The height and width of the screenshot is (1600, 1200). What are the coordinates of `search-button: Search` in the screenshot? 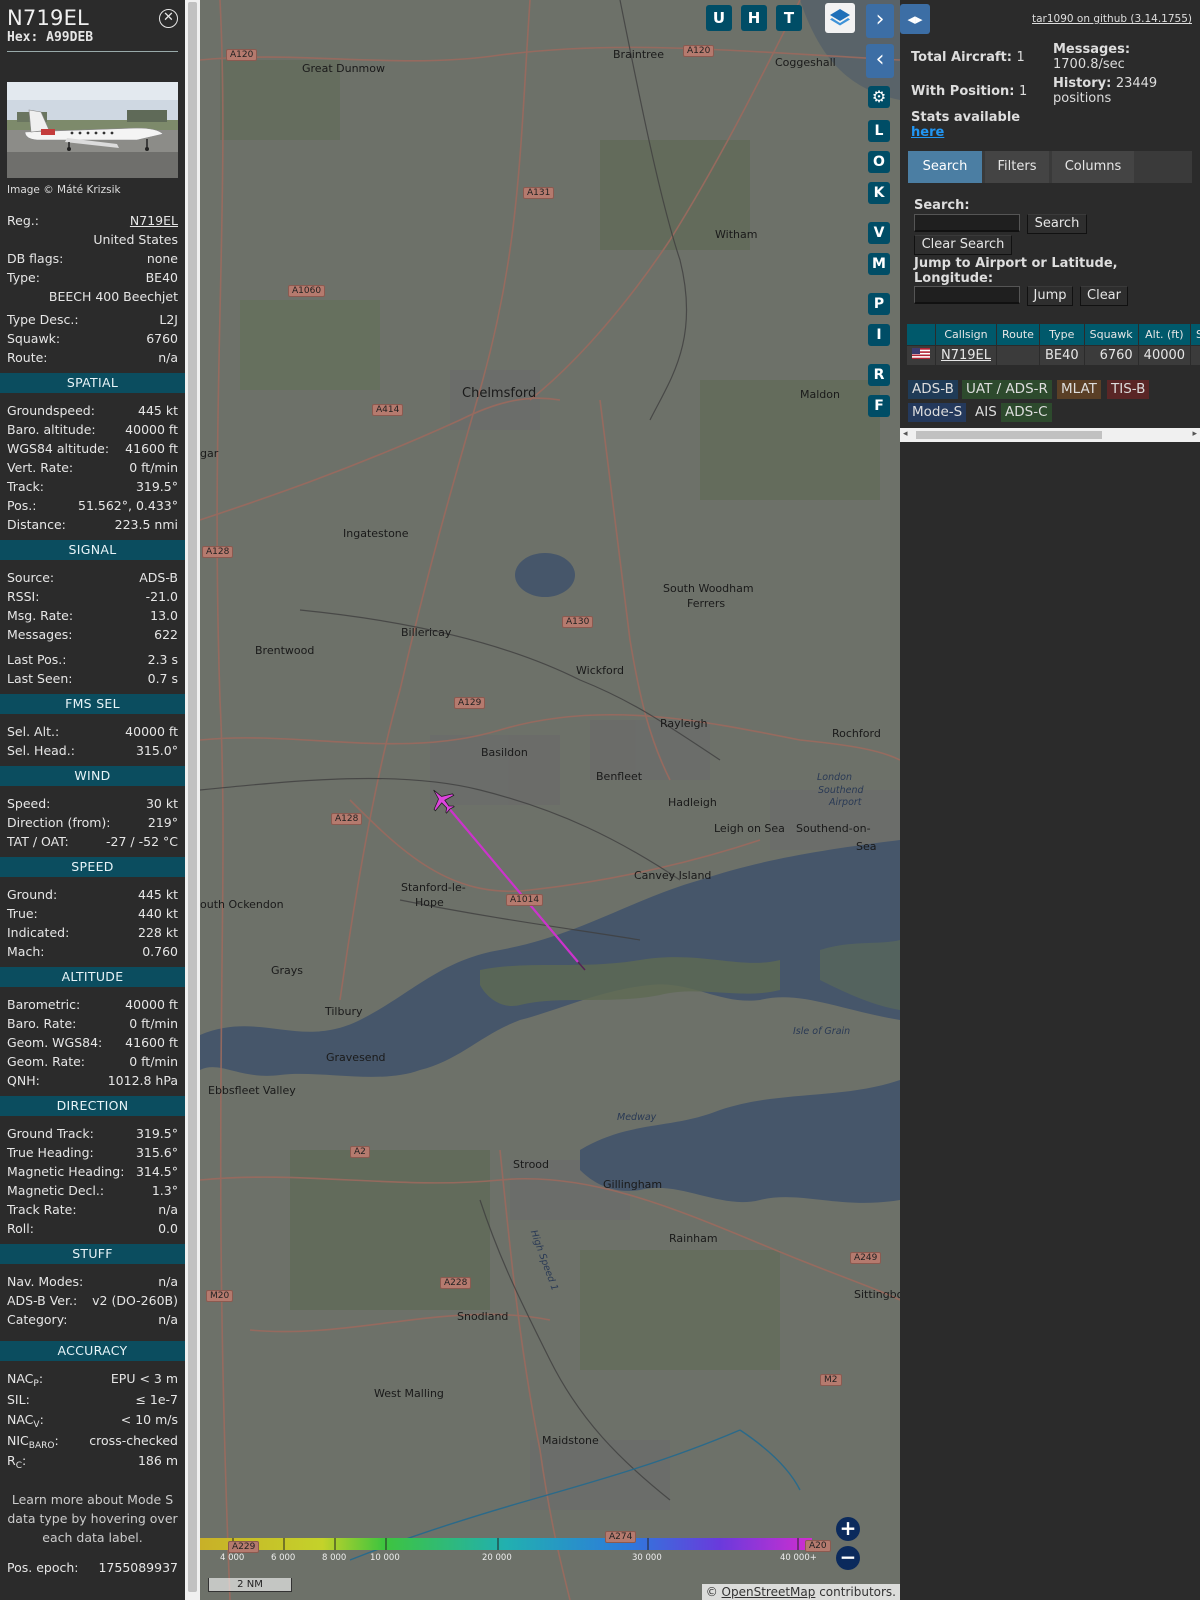 It's located at (1057, 224).